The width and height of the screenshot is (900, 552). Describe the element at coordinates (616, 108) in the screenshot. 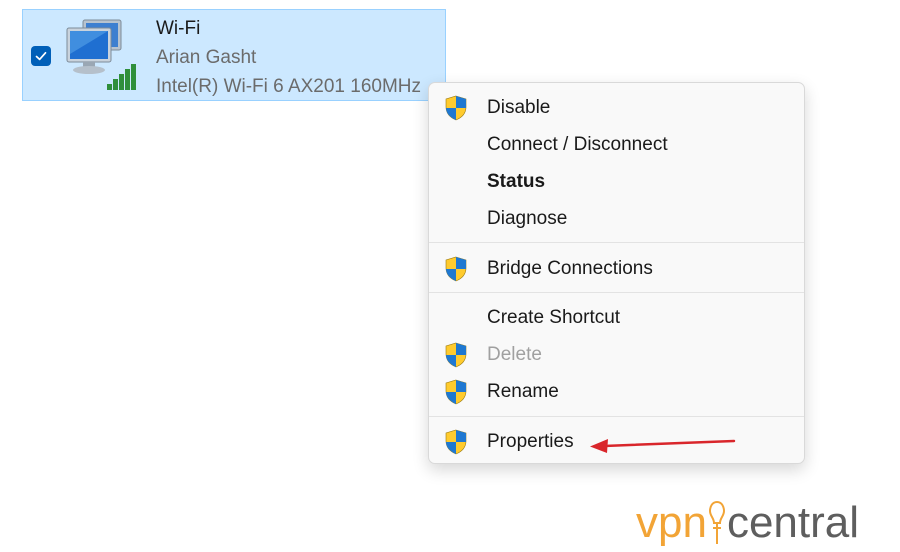

I see `menu-item-disable: Disable` at that location.